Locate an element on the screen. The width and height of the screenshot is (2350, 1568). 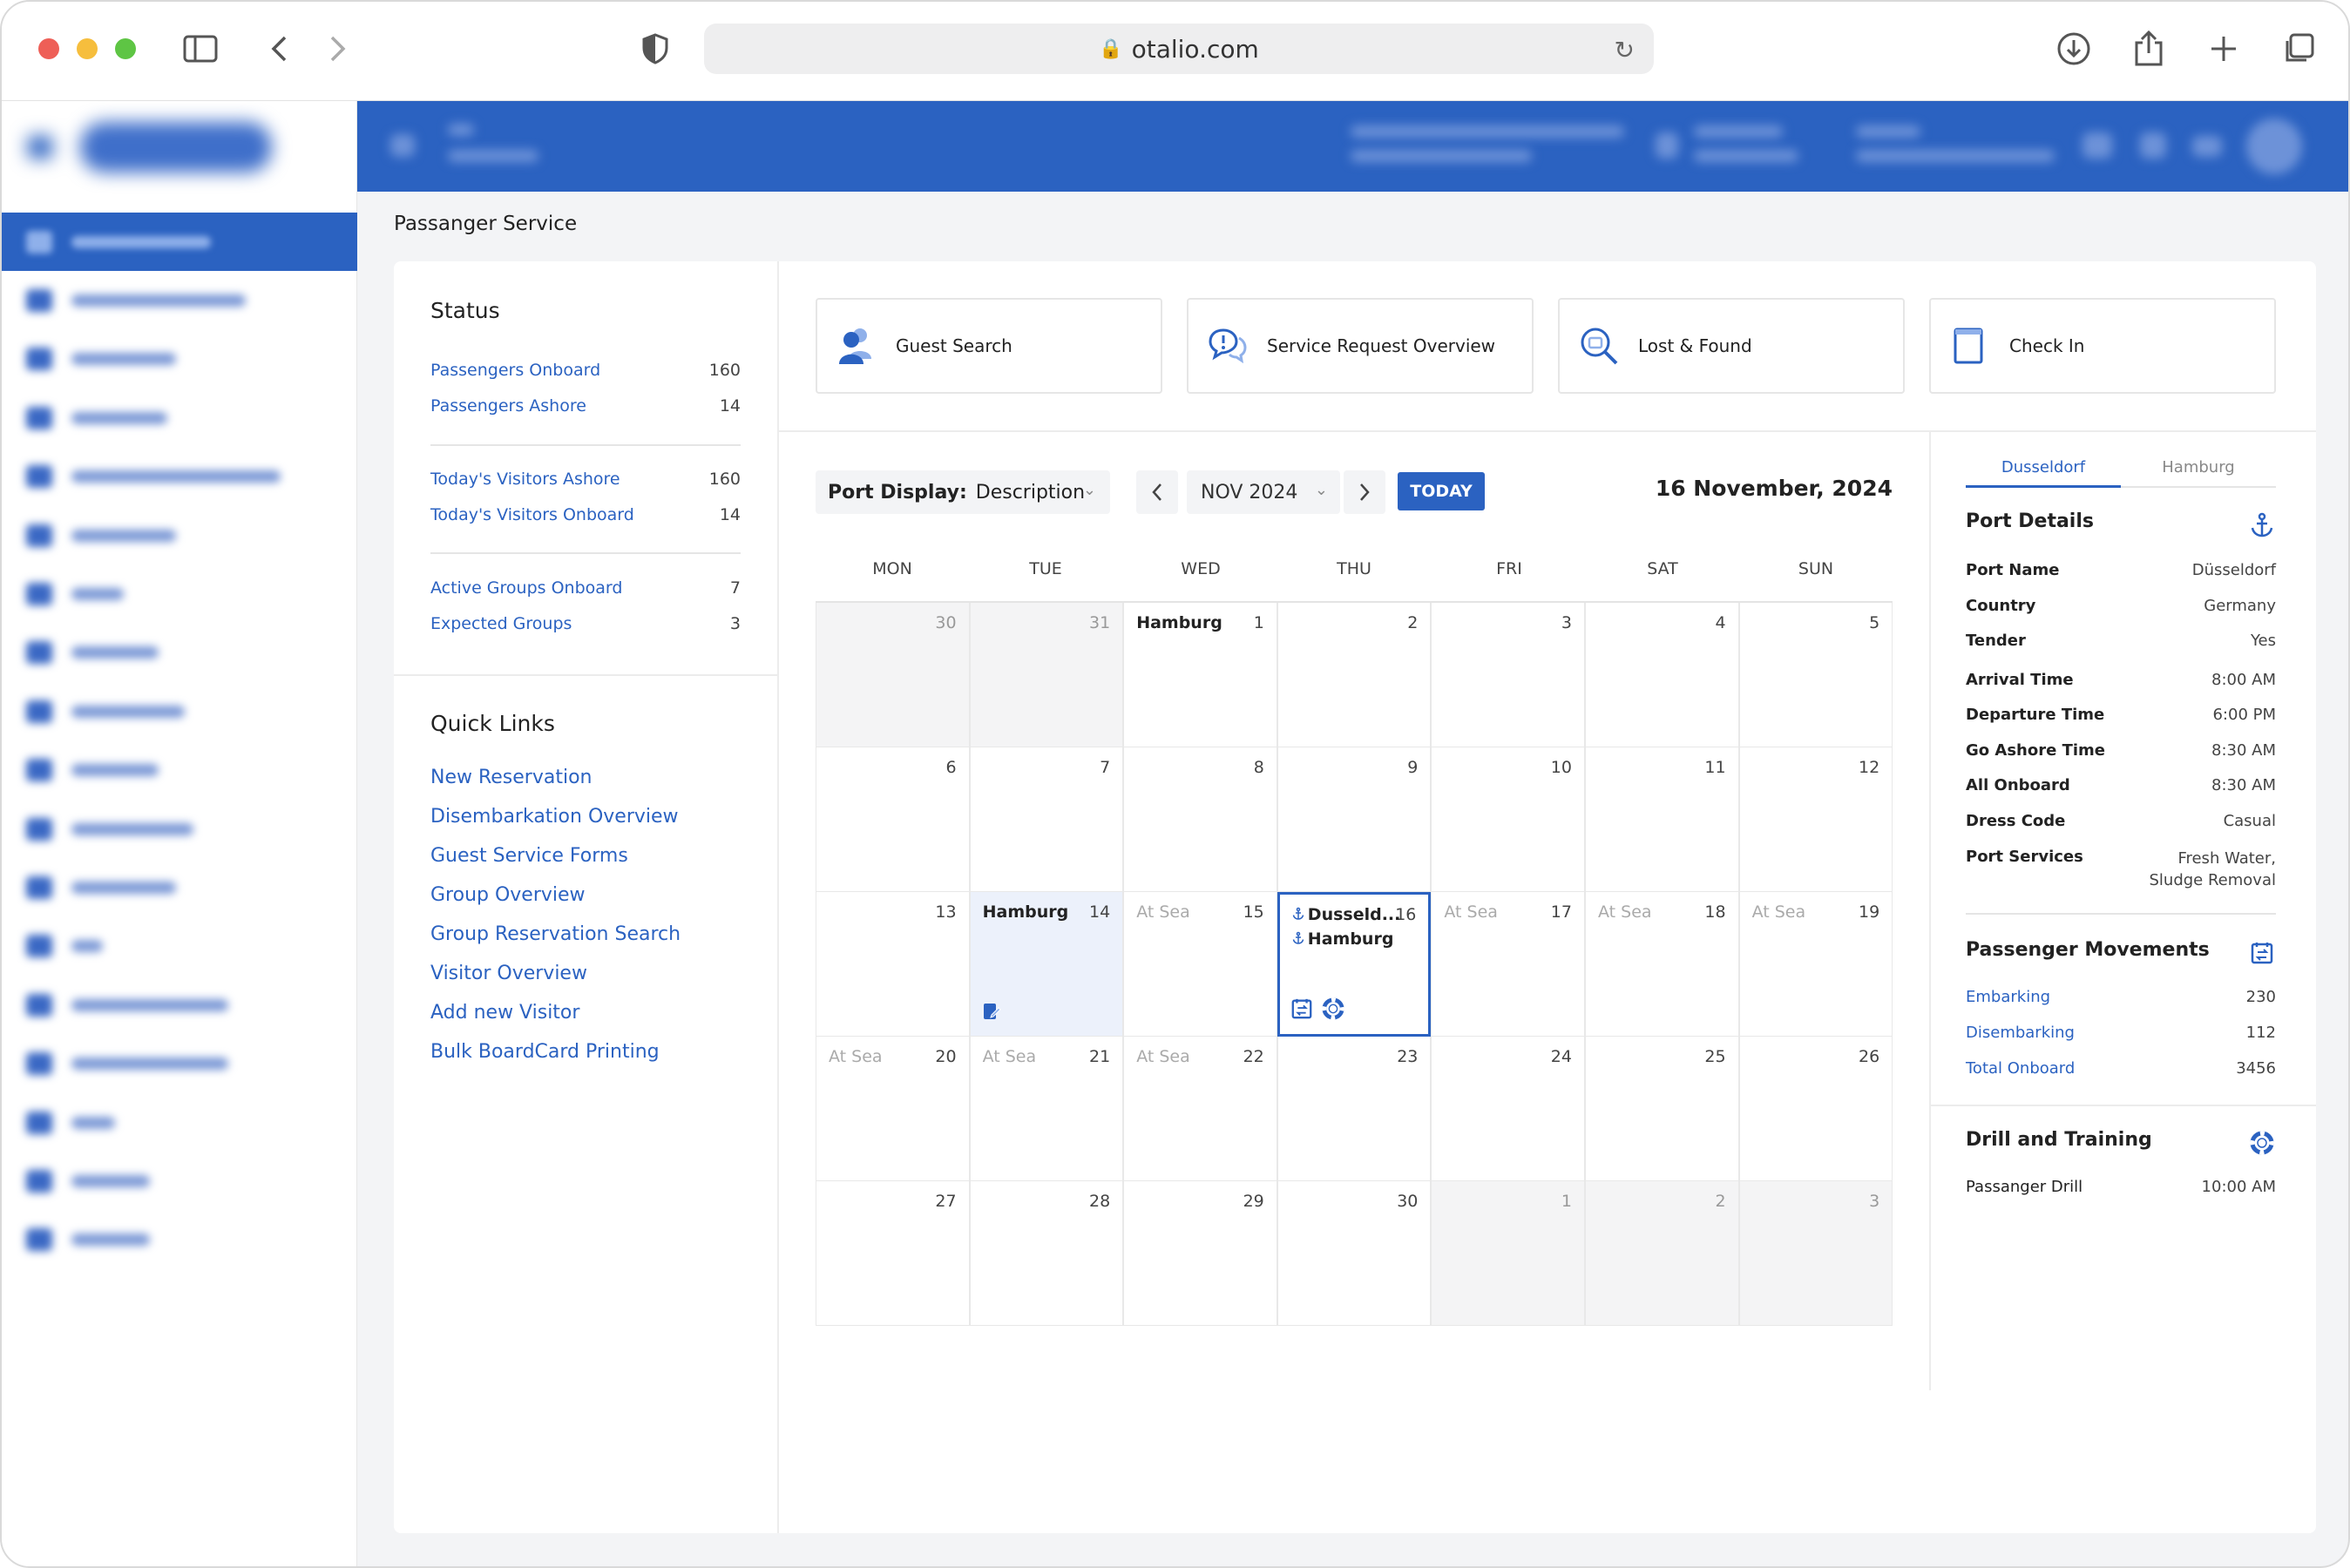
stat-label: Active Groups Onboard is located at coordinates (526, 588).